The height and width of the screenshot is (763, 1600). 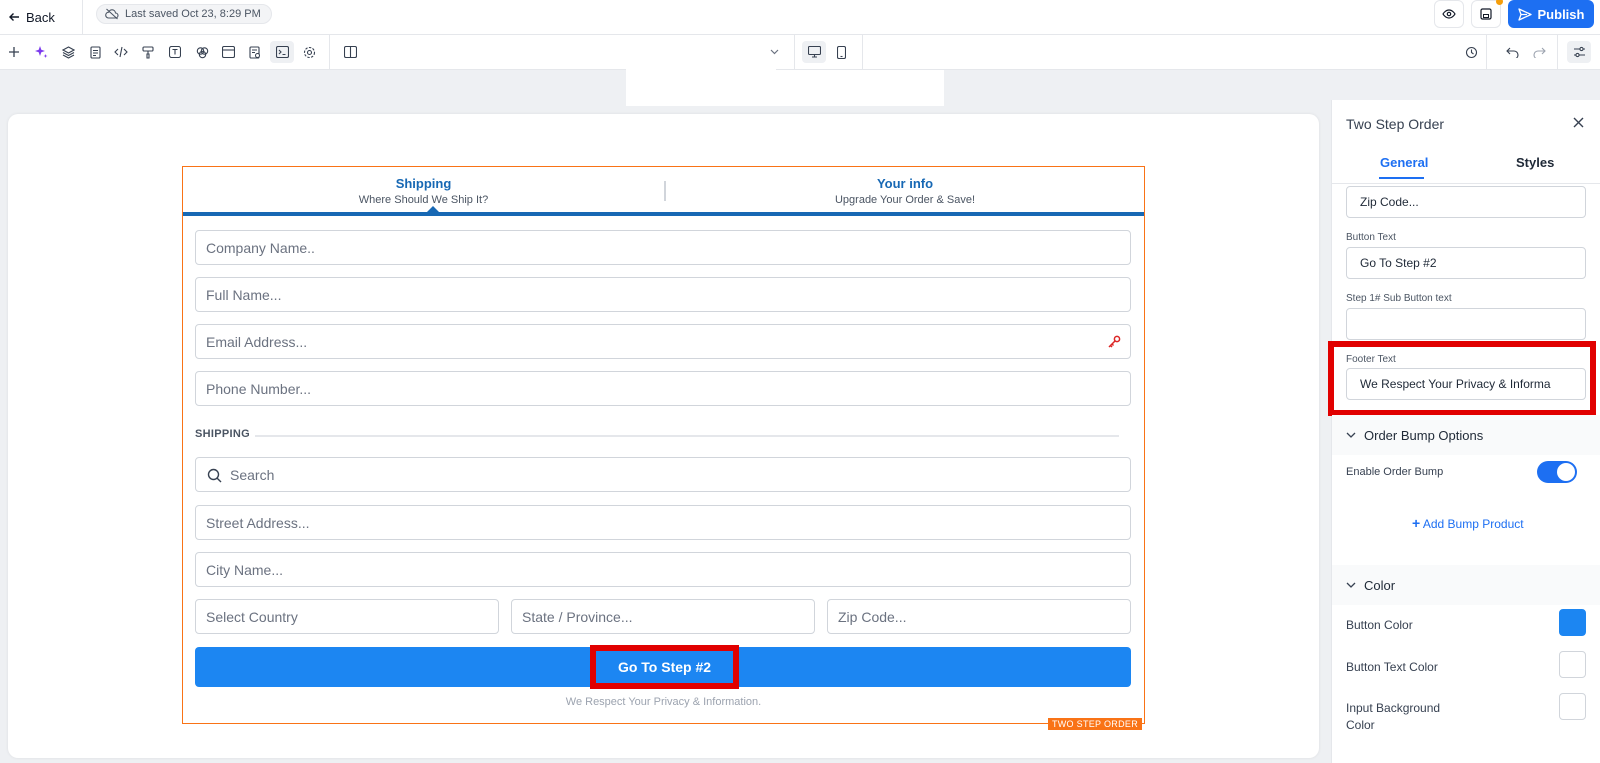 What do you see at coordinates (1395, 472) in the screenshot?
I see `enable-order-bump-label: Enable Order Bump` at bounding box center [1395, 472].